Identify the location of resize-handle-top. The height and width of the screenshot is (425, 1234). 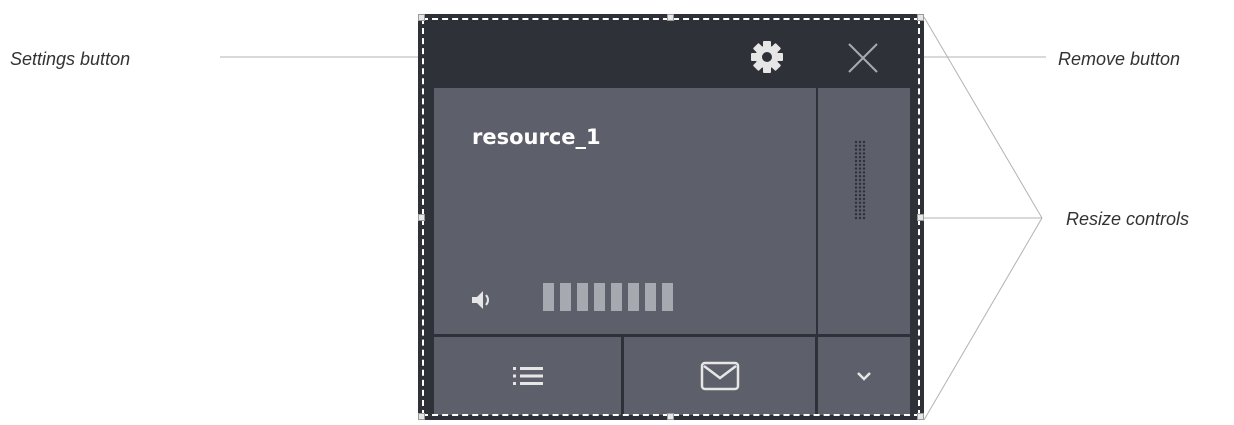
(670, 17).